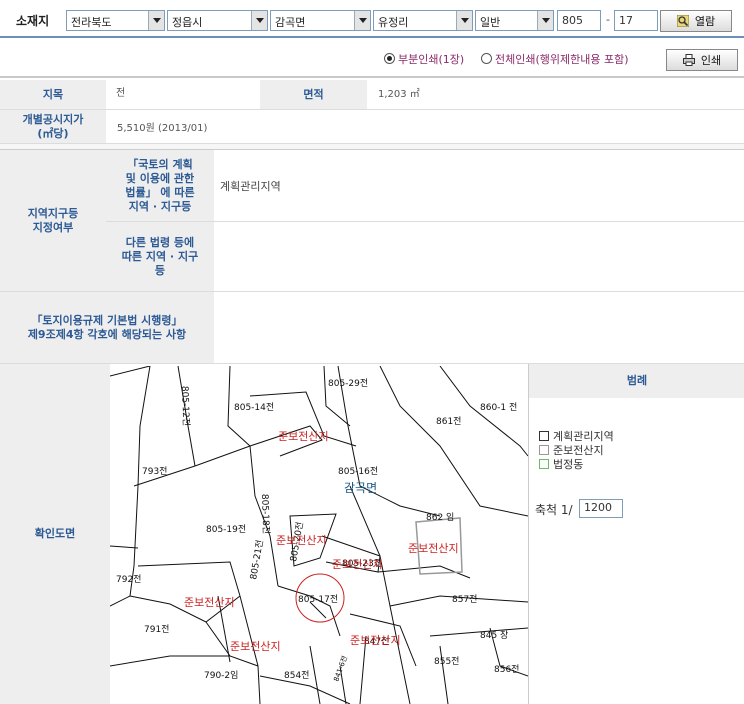  What do you see at coordinates (221, 675) in the screenshot?
I see `map-label-790-2: 790-2임` at bounding box center [221, 675].